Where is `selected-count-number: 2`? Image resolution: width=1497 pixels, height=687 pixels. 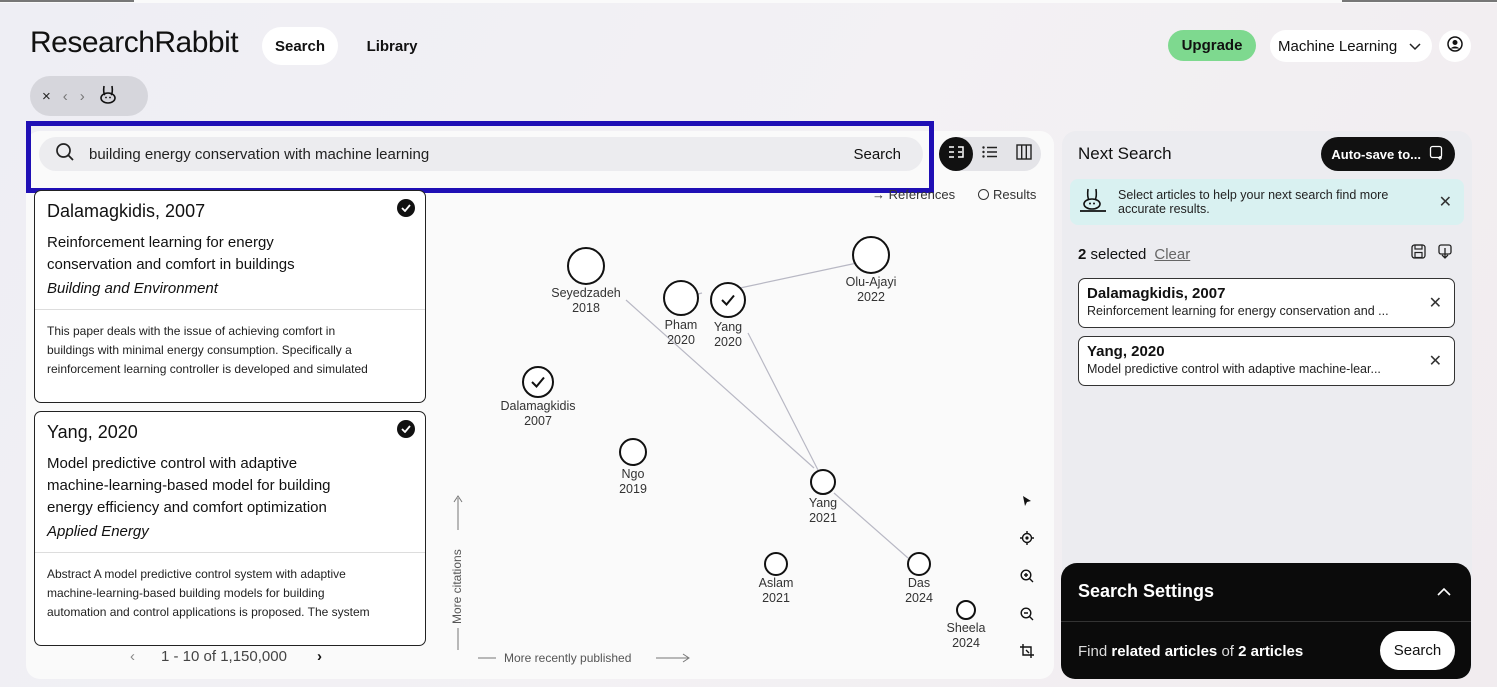
selected-count-number: 2 is located at coordinates (1082, 254).